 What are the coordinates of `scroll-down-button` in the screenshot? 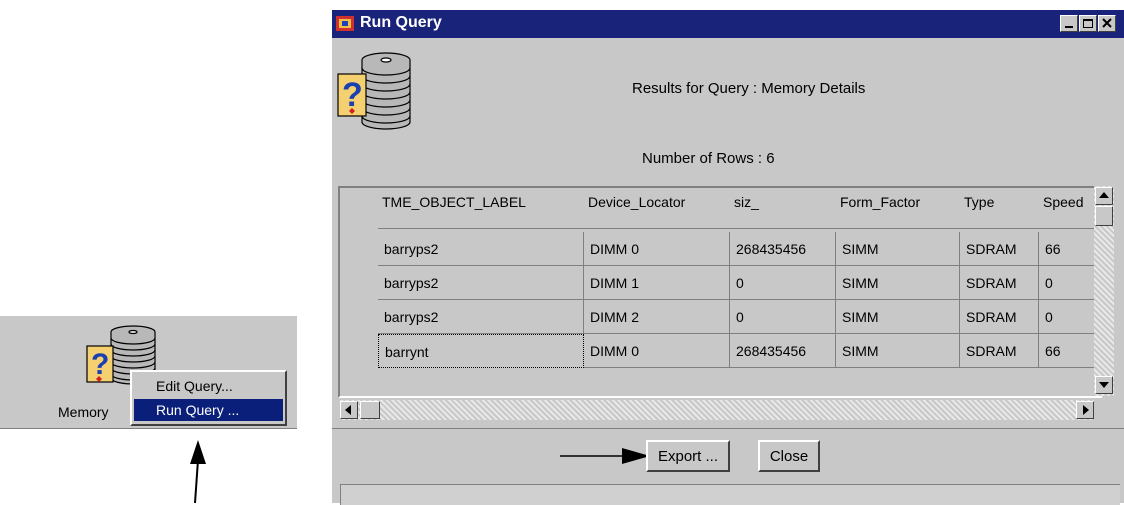 It's located at (1104, 385).